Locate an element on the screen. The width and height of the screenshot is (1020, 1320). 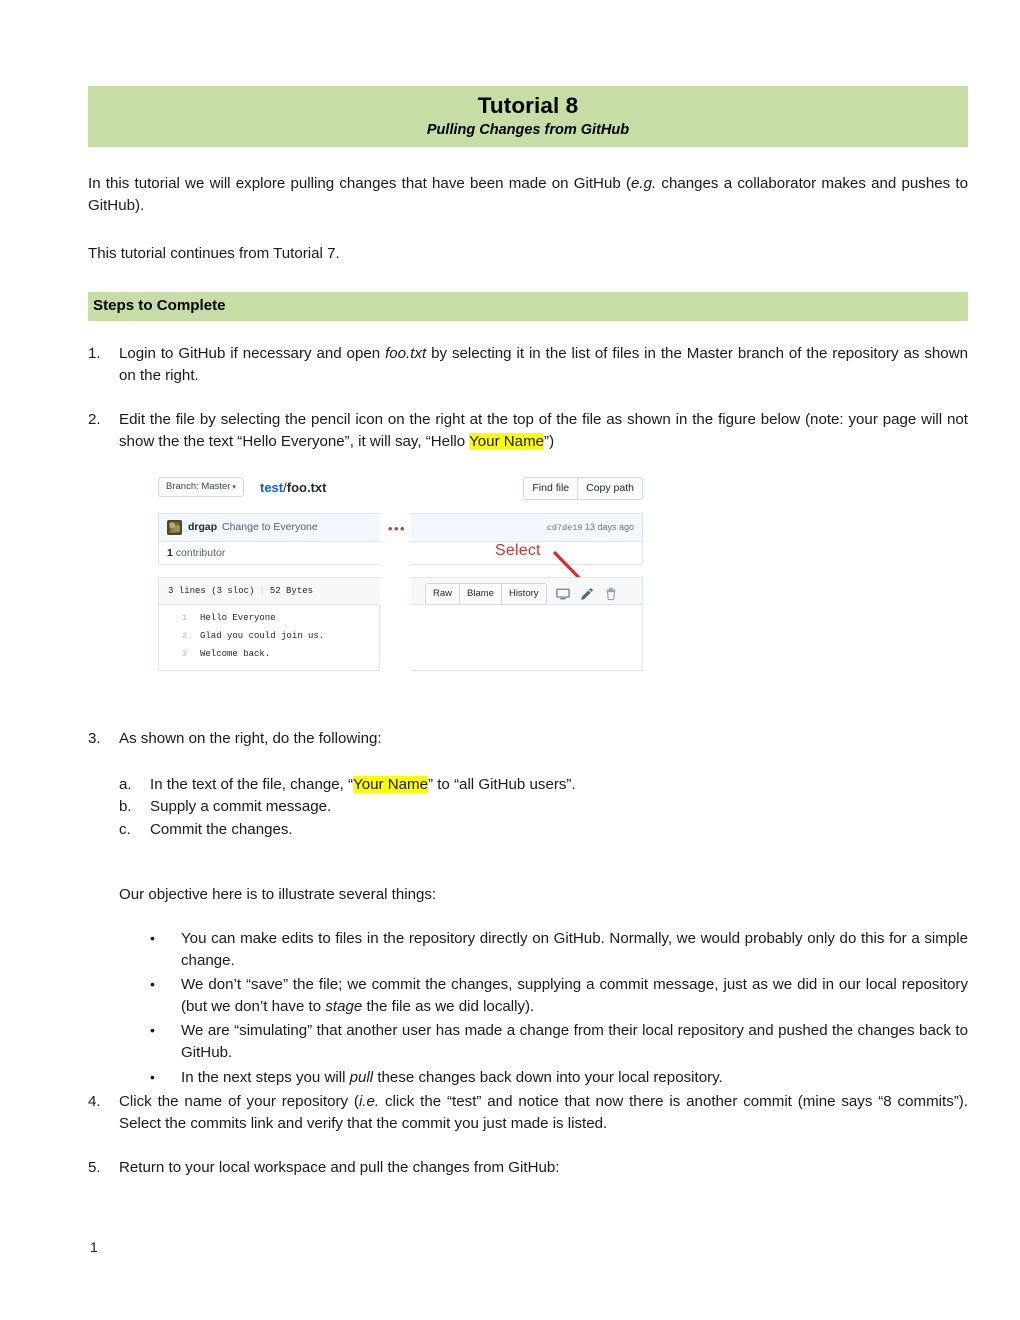
page-subtitle: Pulling Changes from GitHub is located at coordinates (528, 129).